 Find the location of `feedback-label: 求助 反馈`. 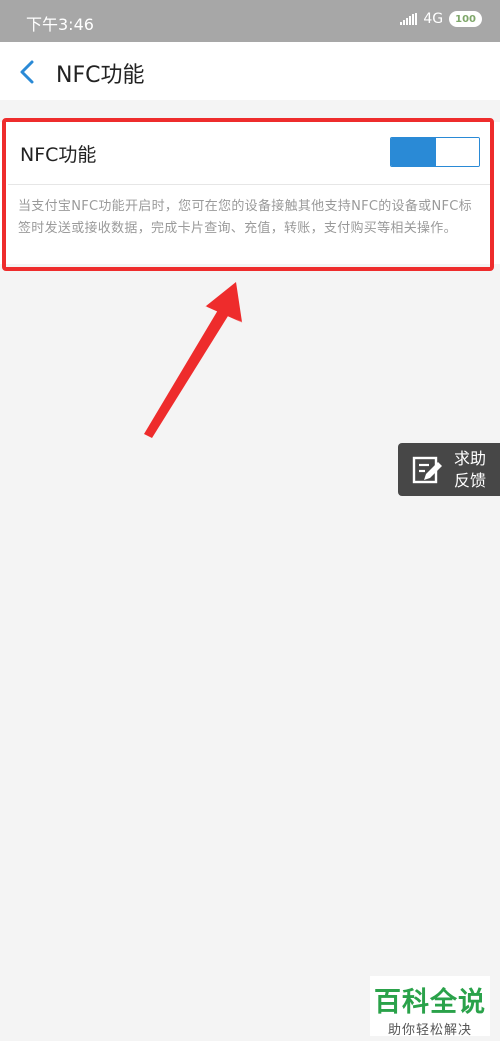

feedback-label: 求助 反馈 is located at coordinates (470, 470).